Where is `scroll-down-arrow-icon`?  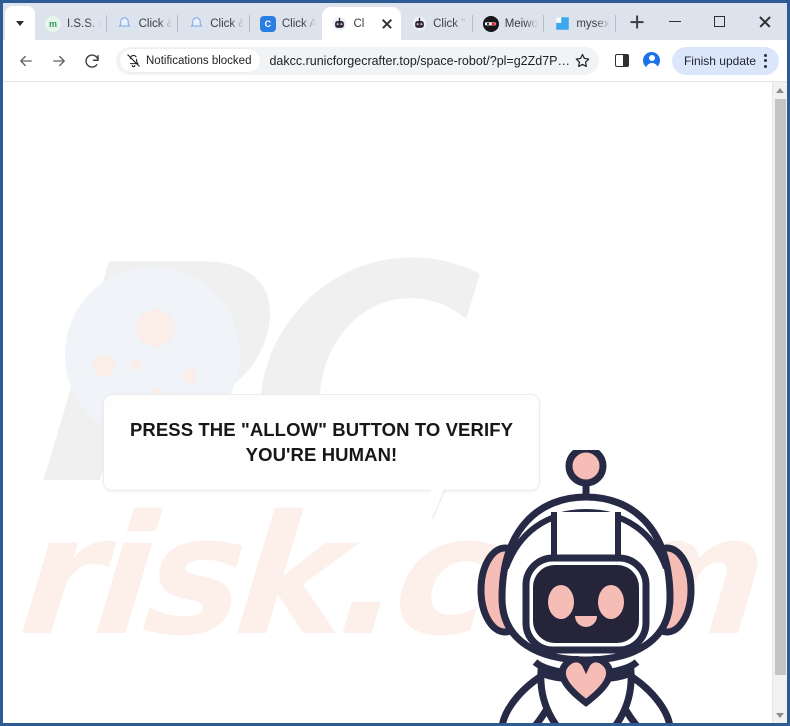
scroll-down-arrow-icon is located at coordinates (780, 715).